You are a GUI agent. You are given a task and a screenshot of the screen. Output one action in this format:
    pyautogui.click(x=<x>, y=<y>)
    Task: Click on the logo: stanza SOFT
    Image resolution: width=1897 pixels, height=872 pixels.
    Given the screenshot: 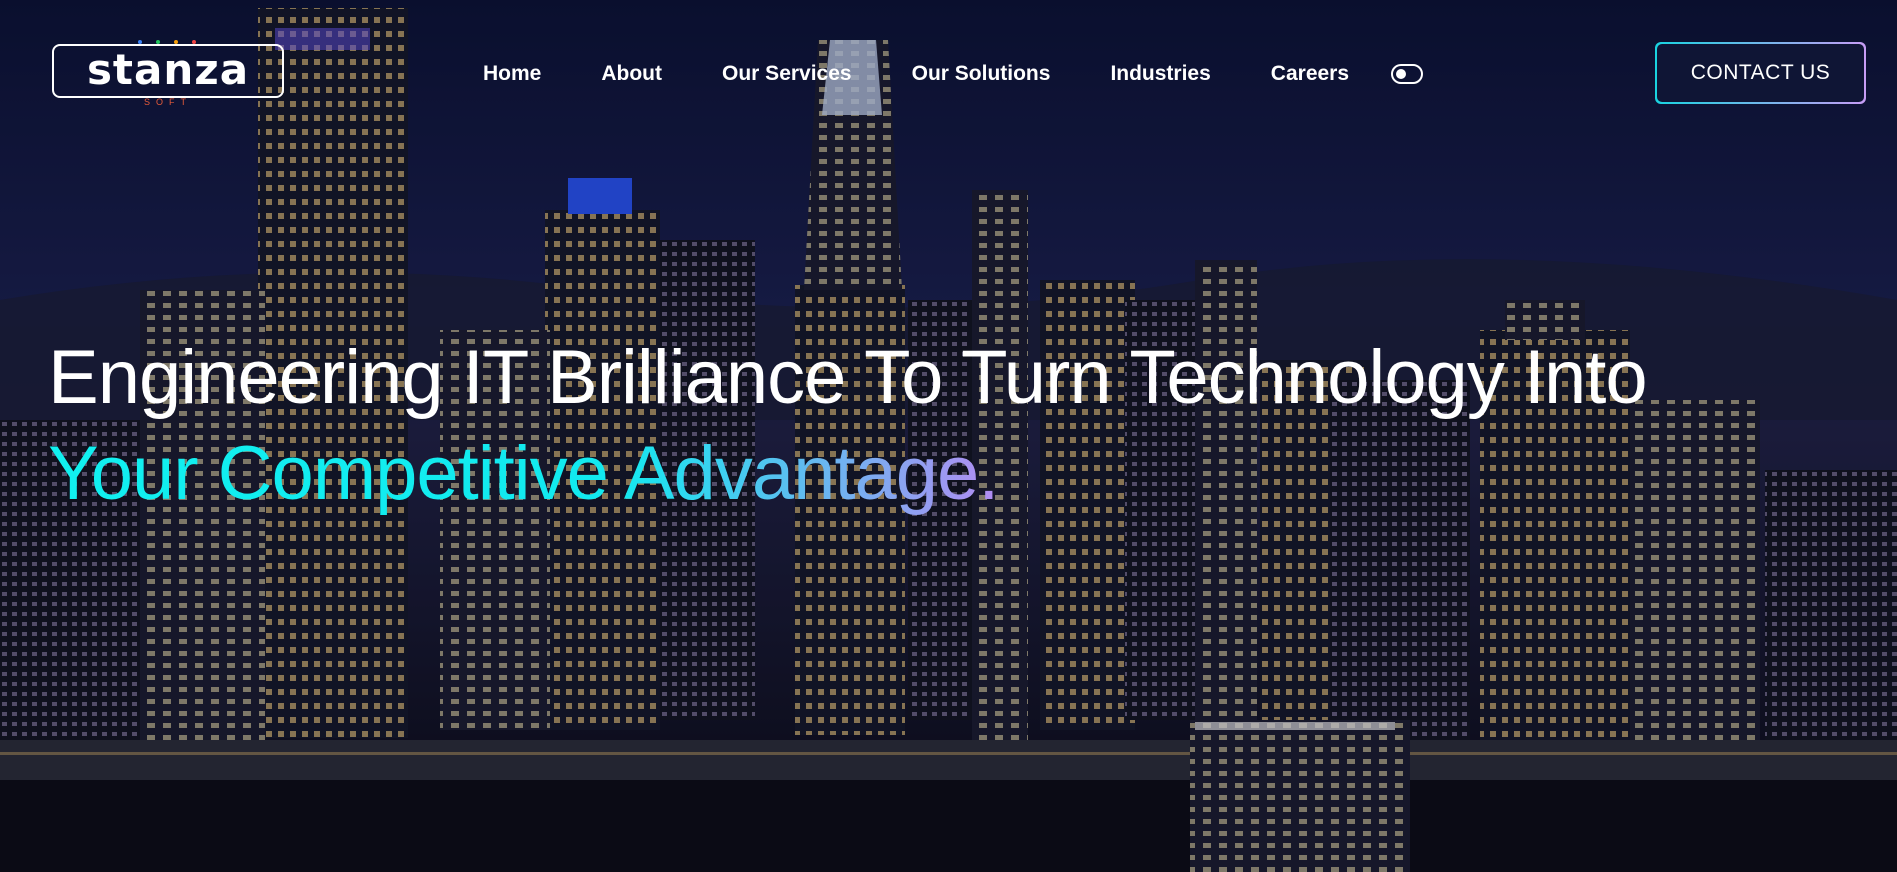 What is the action you would take?
    pyautogui.click(x=170, y=73)
    